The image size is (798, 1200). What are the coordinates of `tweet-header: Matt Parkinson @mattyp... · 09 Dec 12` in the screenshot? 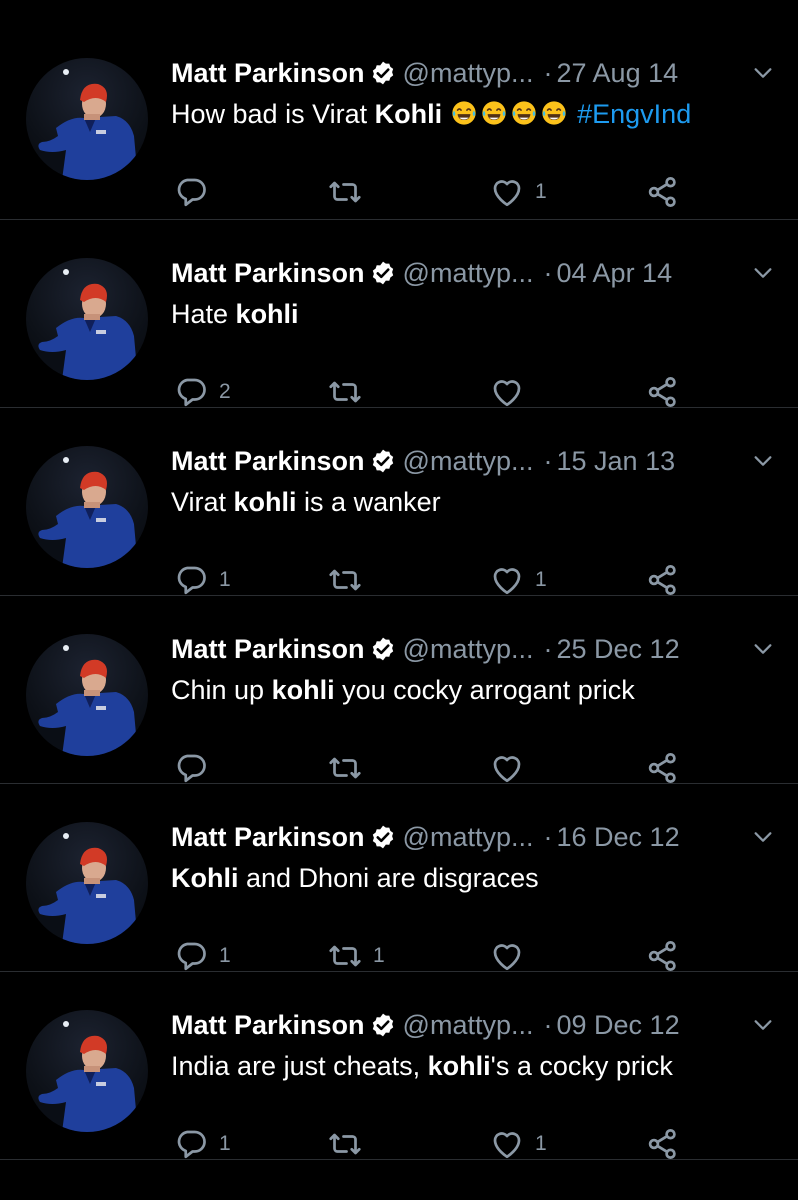 It's located at (472, 1025).